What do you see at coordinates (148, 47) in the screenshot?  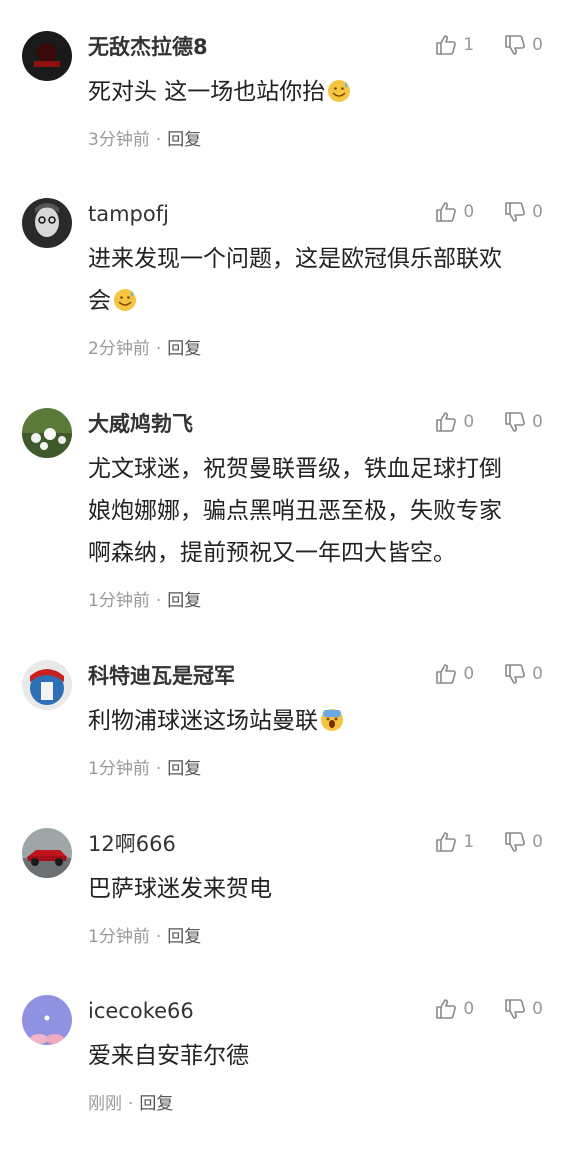 I see `username: 无敌杰拉德8` at bounding box center [148, 47].